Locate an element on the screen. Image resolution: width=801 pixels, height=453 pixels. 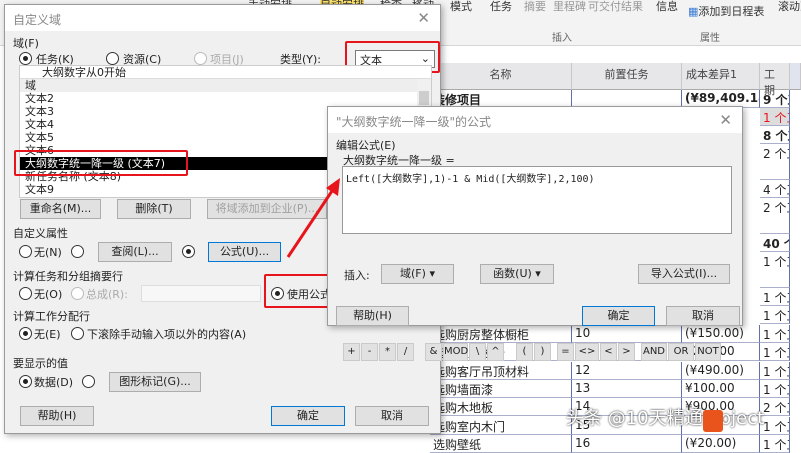
row-name: 选购壁纸 is located at coordinates (501, 443).